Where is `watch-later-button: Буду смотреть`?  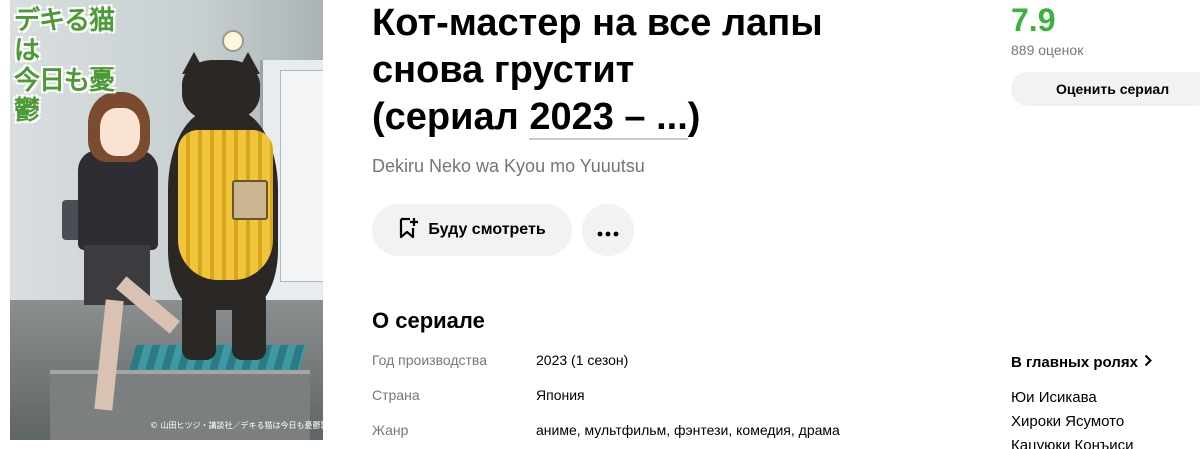
watch-later-button: Буду смотреть is located at coordinates (472, 230).